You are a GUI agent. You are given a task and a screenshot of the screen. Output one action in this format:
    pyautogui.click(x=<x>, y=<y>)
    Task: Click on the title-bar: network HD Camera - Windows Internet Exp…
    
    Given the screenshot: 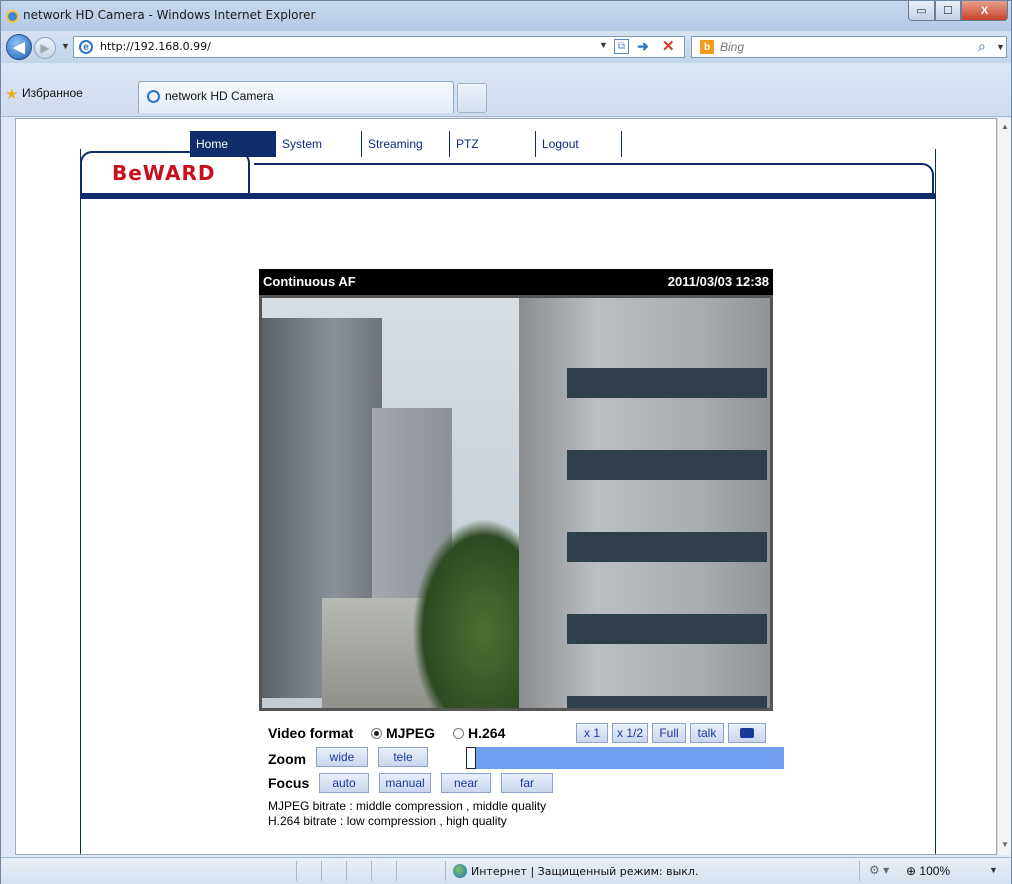 What is the action you would take?
    pyautogui.click(x=506, y=16)
    